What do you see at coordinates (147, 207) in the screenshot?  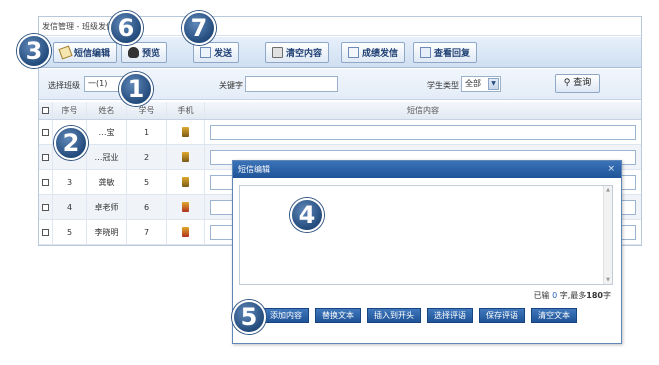 I see `row-number: 6` at bounding box center [147, 207].